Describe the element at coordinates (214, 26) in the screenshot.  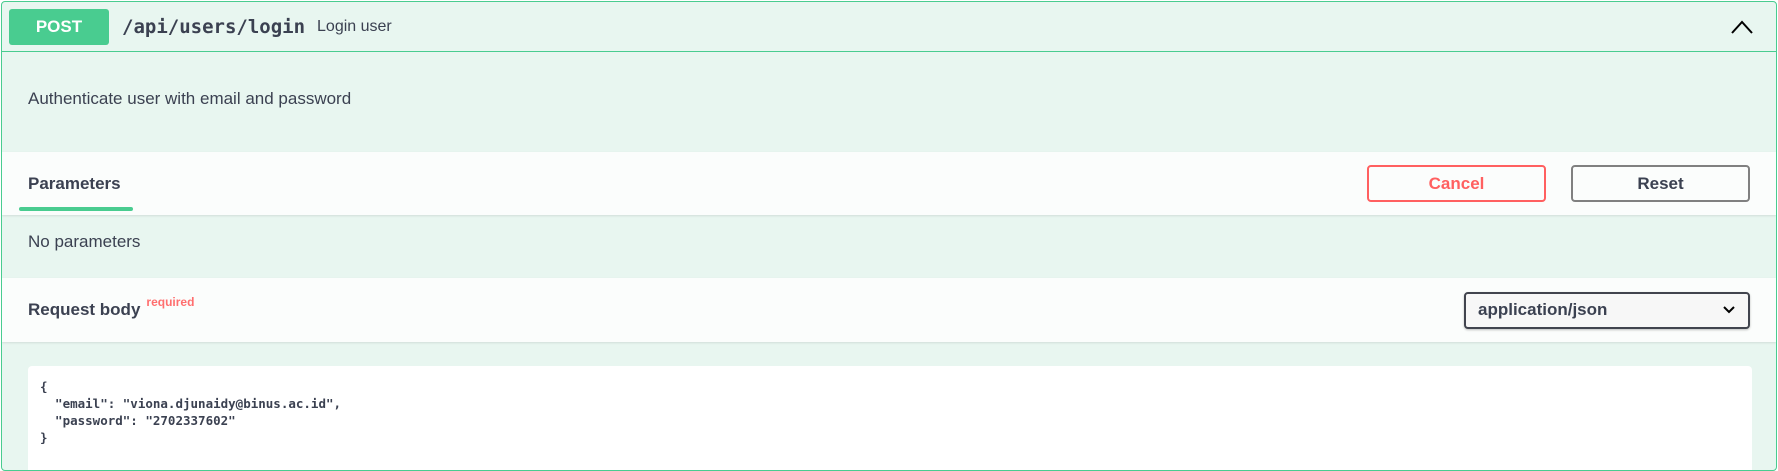
I see `endpoint-path: /api/users/login` at that location.